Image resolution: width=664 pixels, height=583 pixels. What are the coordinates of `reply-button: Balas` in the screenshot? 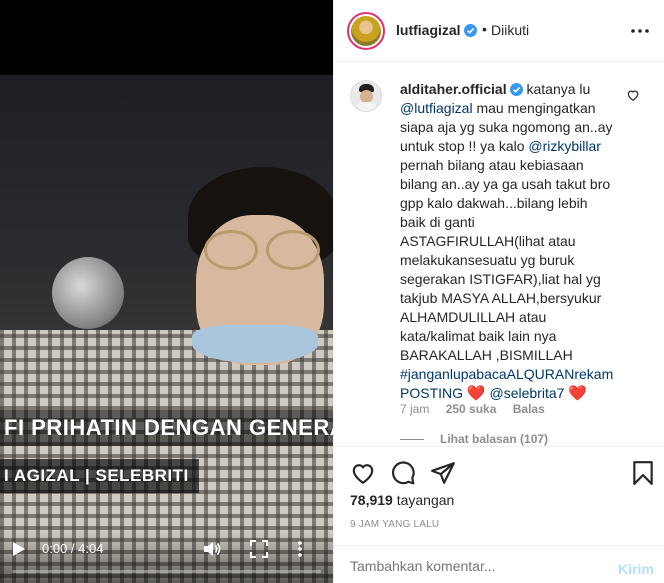 It's located at (529, 409).